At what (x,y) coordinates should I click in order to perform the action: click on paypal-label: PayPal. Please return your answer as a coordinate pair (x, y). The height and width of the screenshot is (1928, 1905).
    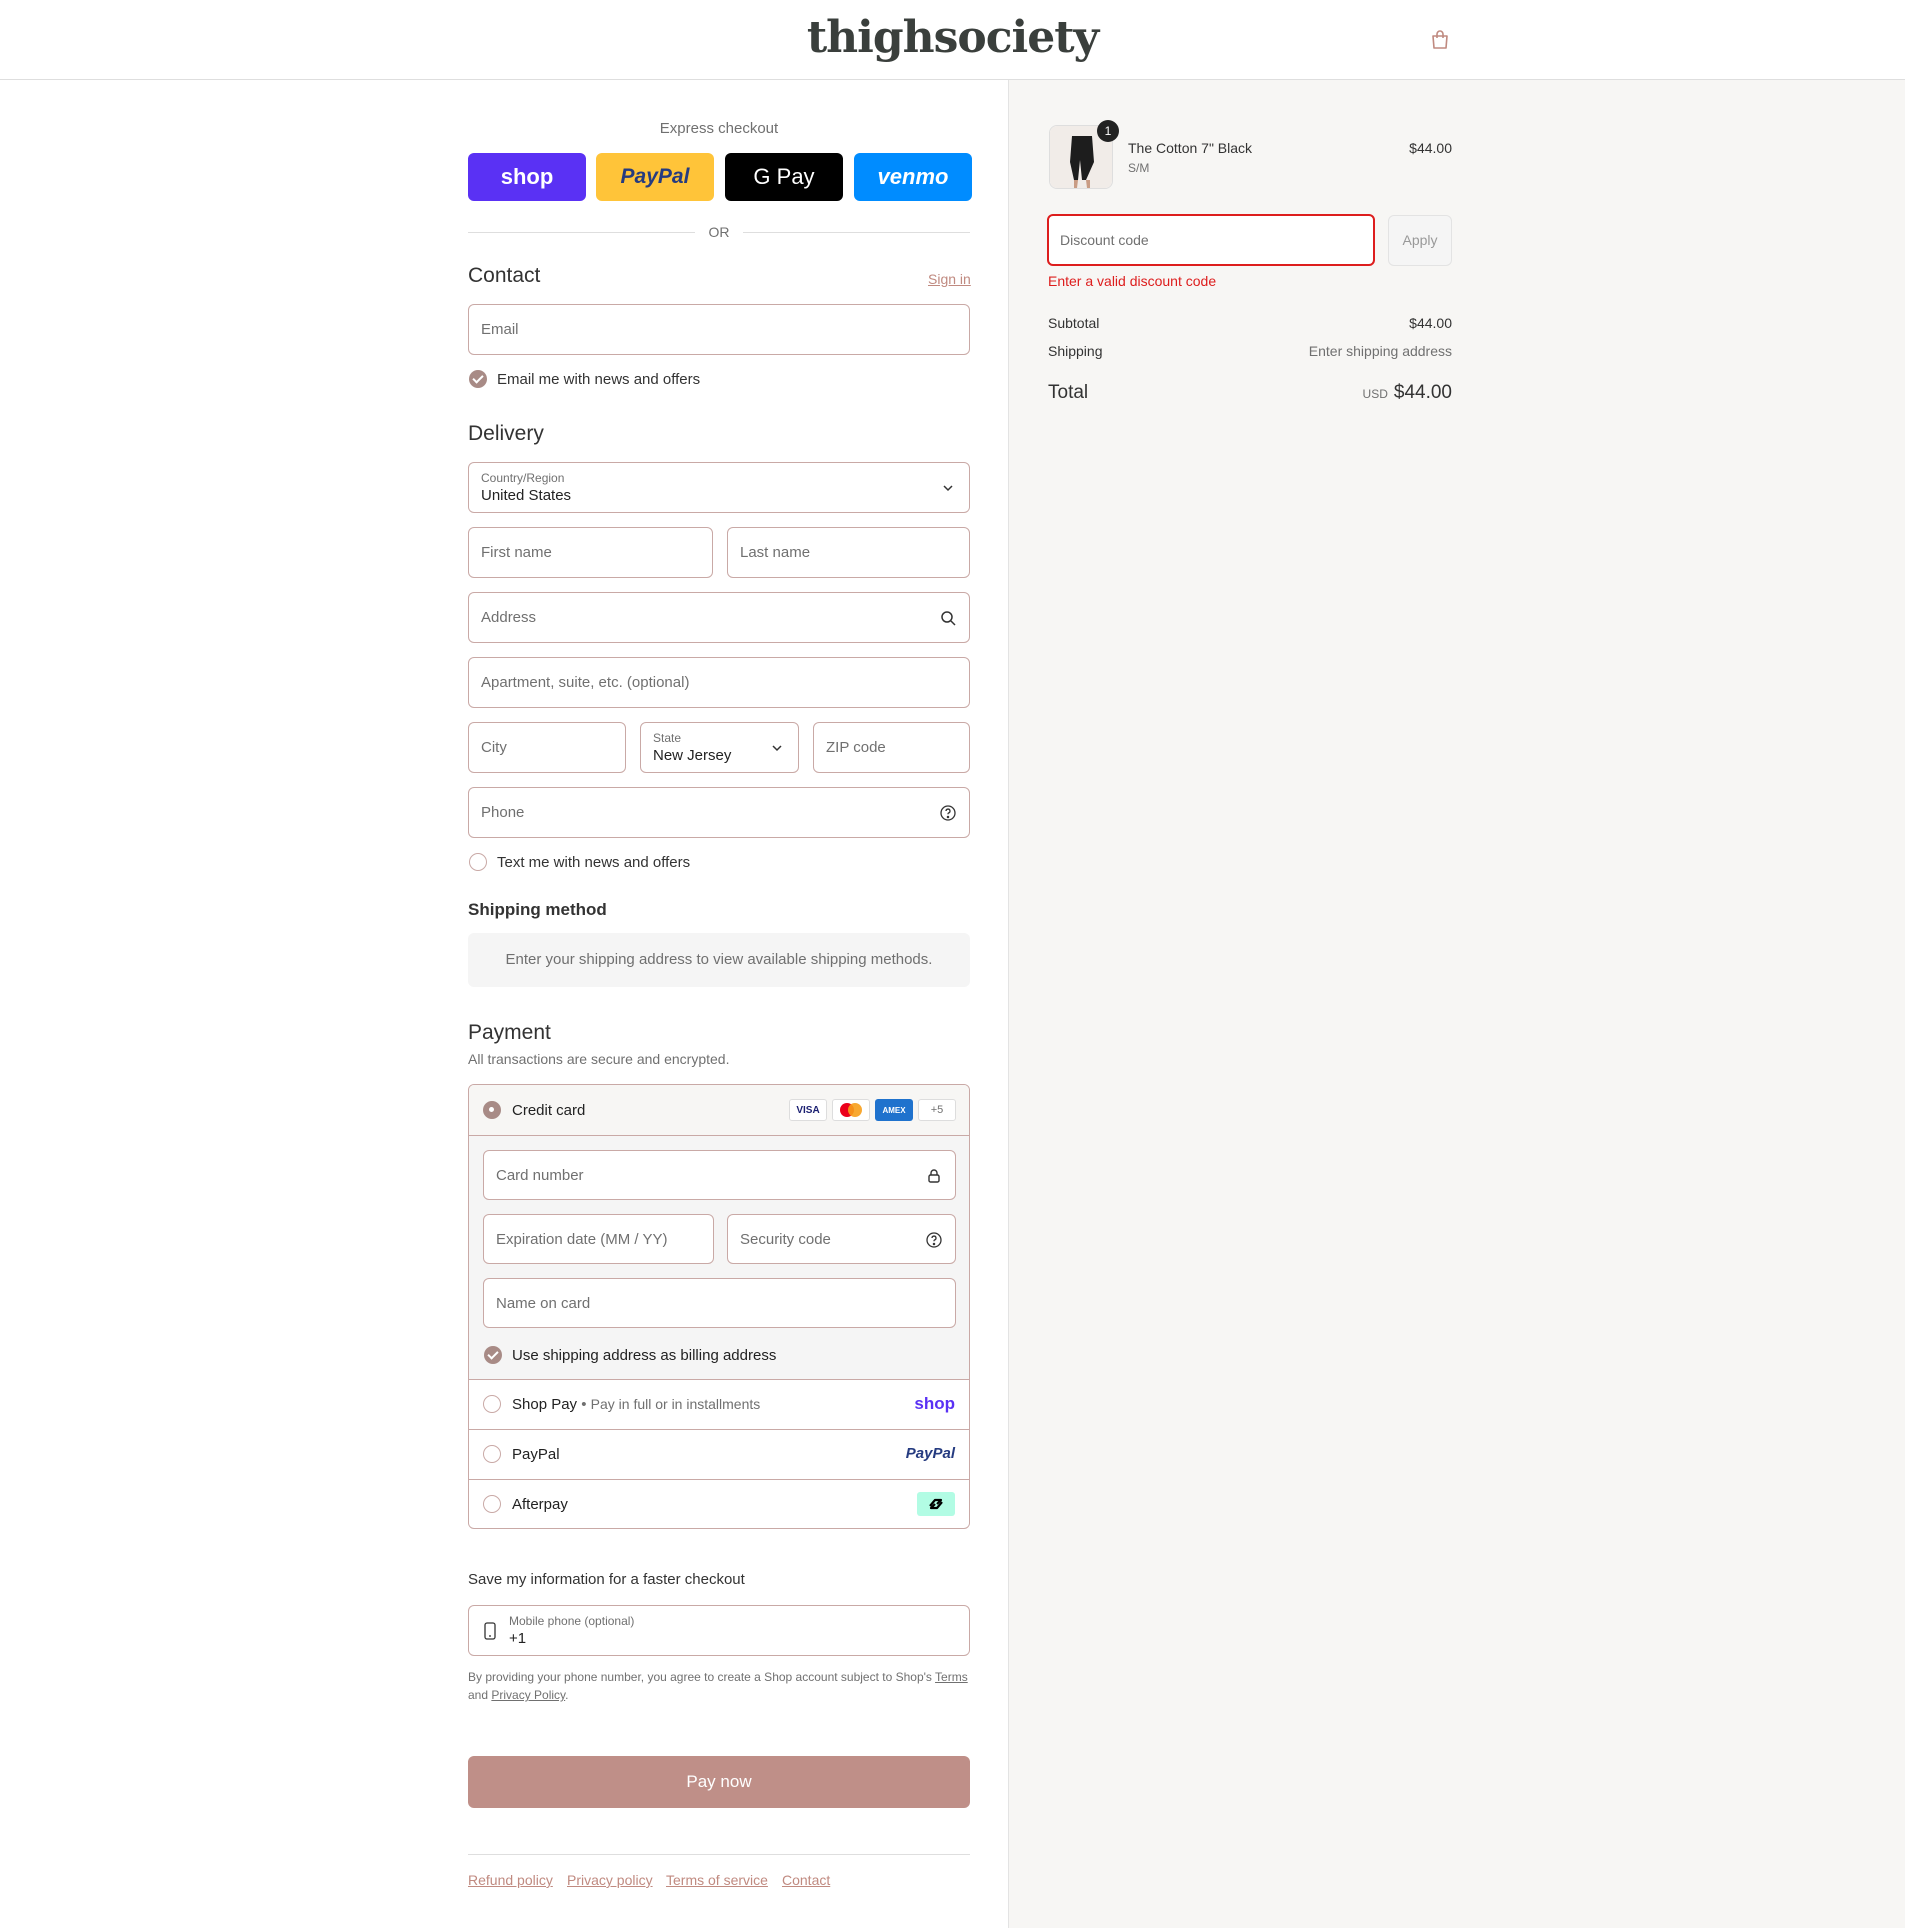
    Looking at the image, I should click on (536, 1454).